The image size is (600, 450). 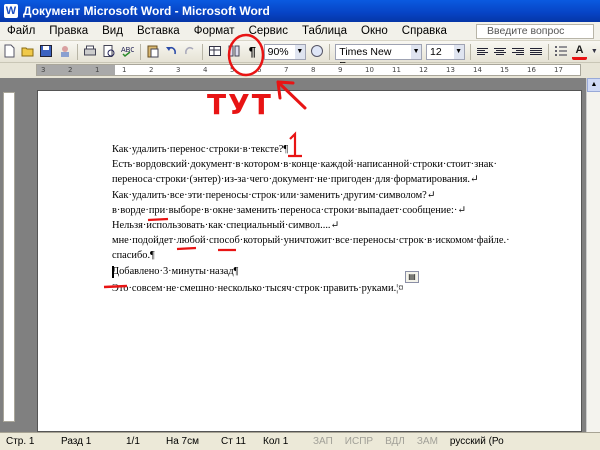 What do you see at coordinates (76, 441) in the screenshot?
I see `status-section: Разд 1` at bounding box center [76, 441].